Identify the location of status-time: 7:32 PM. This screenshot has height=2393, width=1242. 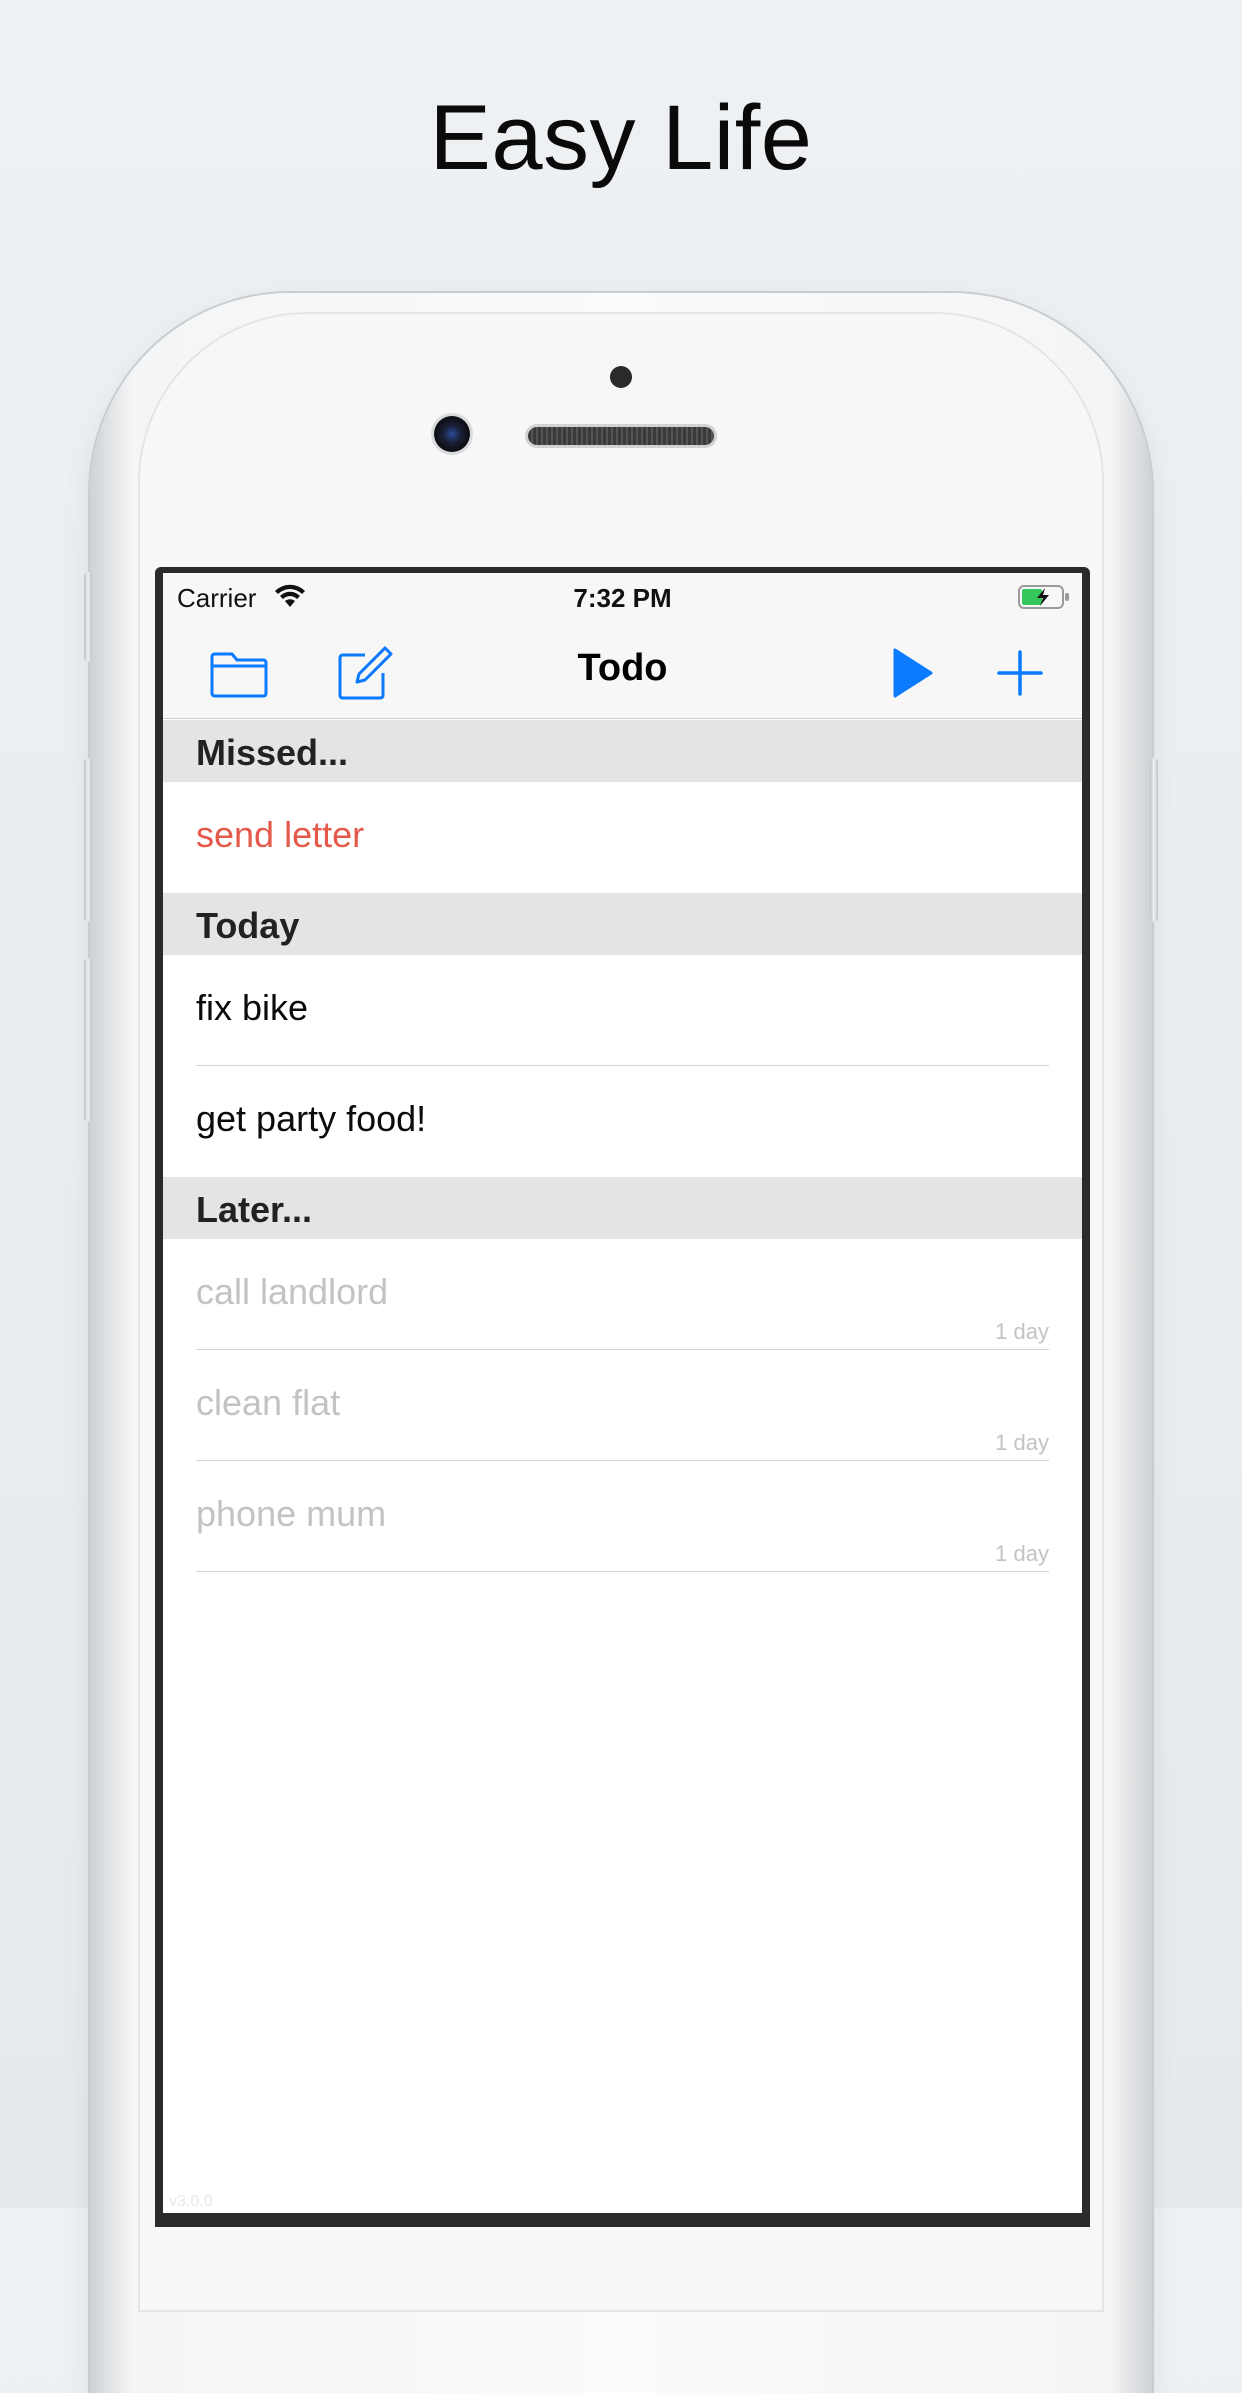
(622, 598).